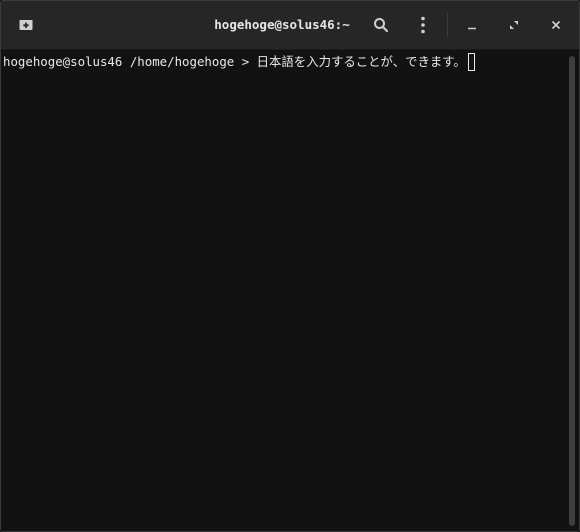  I want to click on menu-button, so click(423, 25).